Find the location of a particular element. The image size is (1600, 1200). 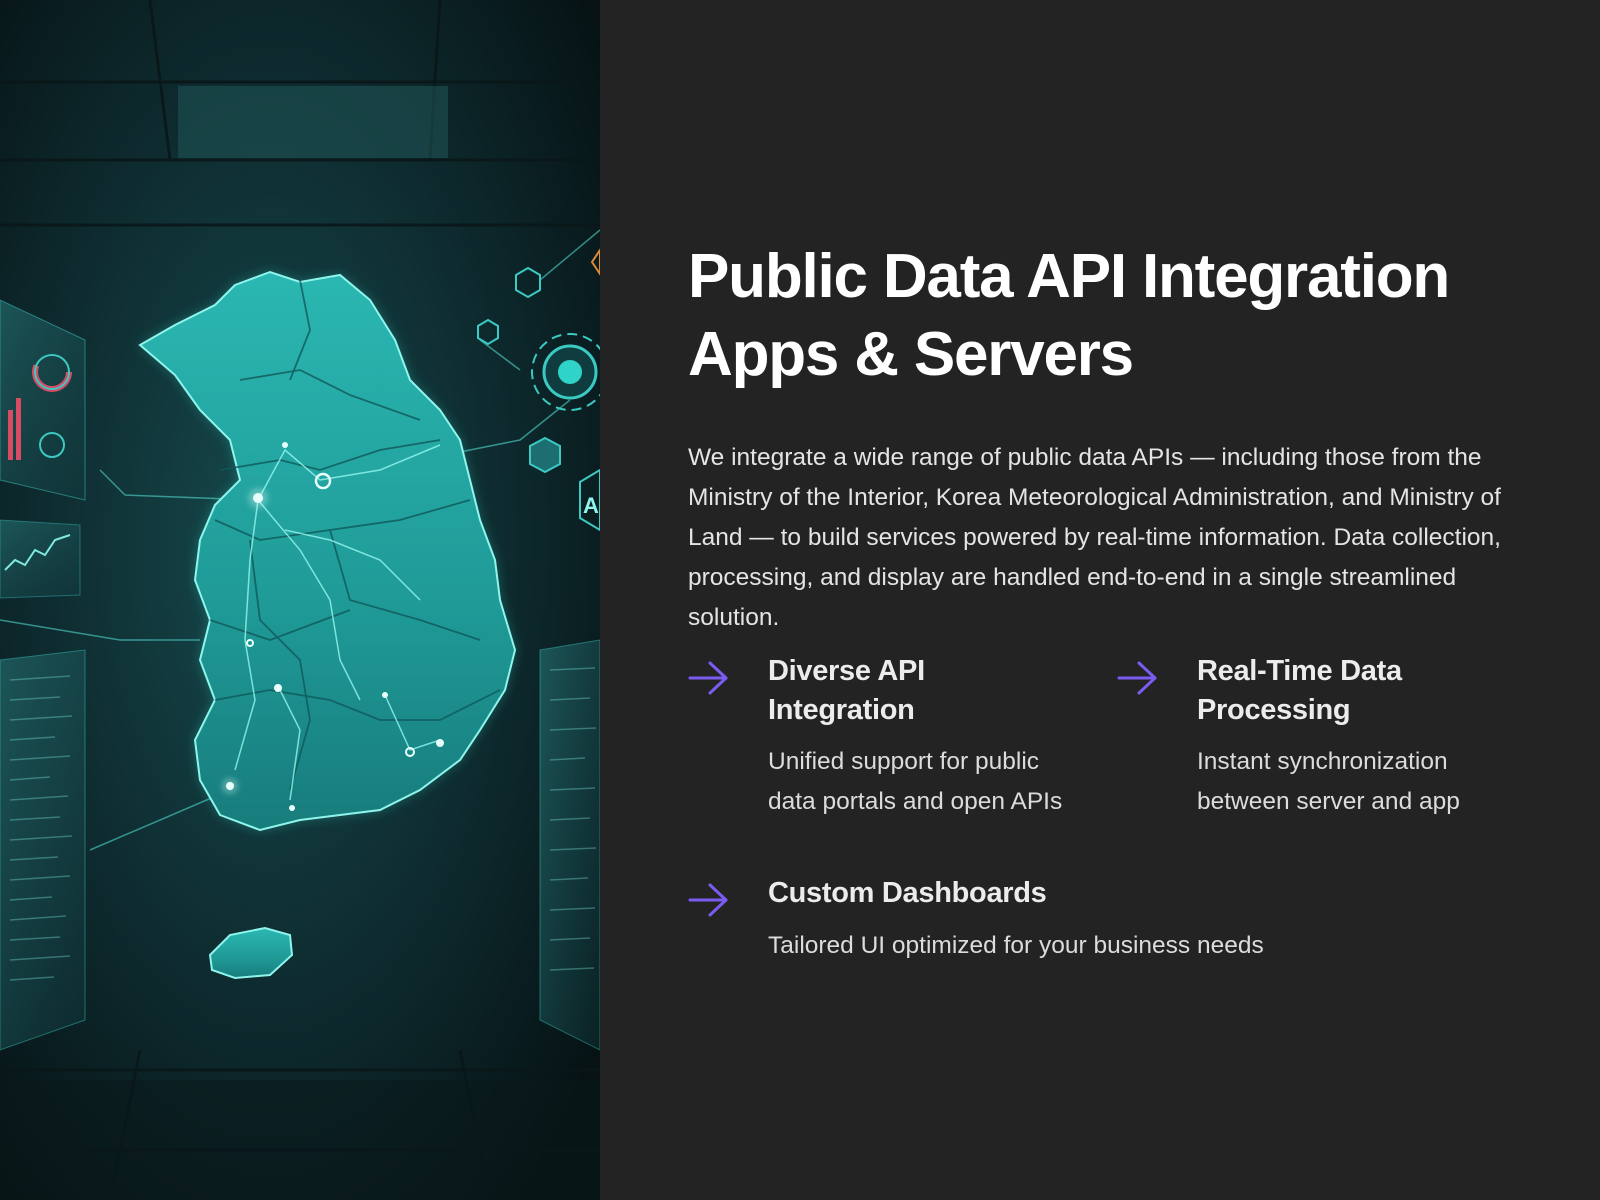

feature-title: Custom Dashboards is located at coordinates (907, 893).